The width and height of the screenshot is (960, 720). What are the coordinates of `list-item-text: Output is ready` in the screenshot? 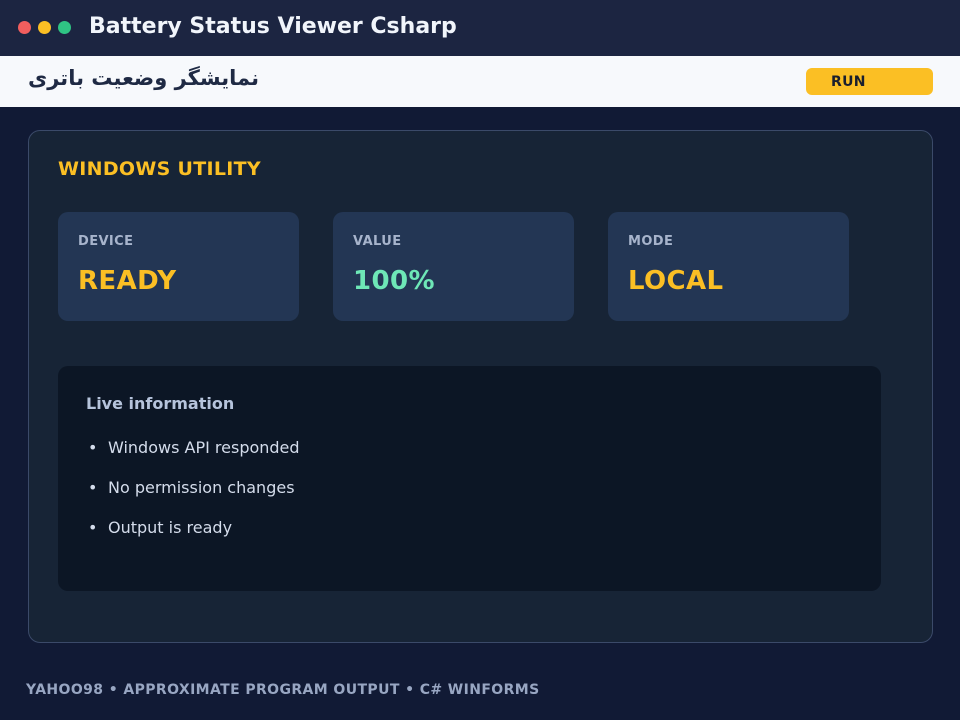 It's located at (170, 527).